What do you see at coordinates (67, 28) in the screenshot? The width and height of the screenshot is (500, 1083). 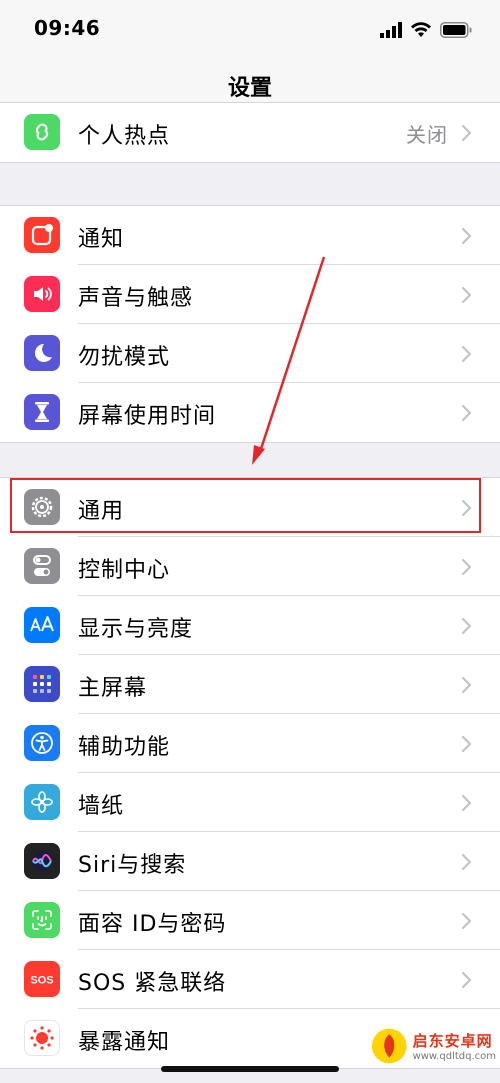 I see `status-time: 09:46` at bounding box center [67, 28].